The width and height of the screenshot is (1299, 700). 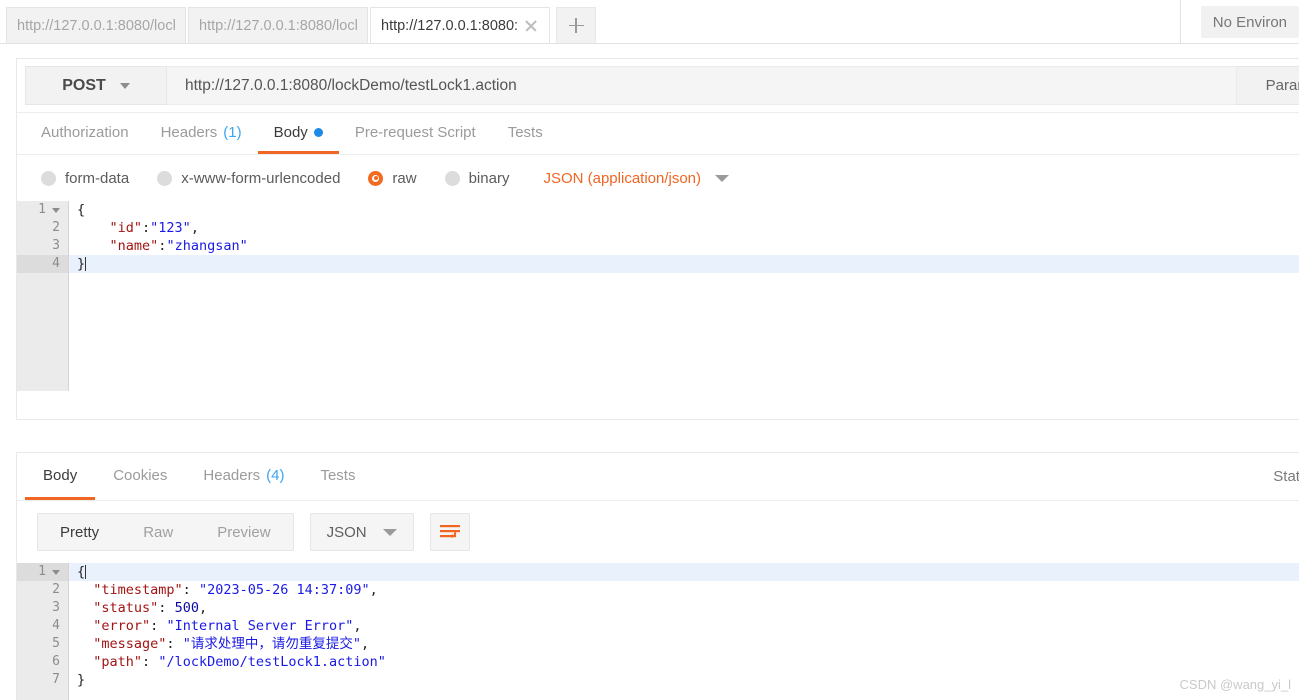 I want to click on request-tab-1: http://127.0.0.1:8080/lock, so click(x=278, y=25).